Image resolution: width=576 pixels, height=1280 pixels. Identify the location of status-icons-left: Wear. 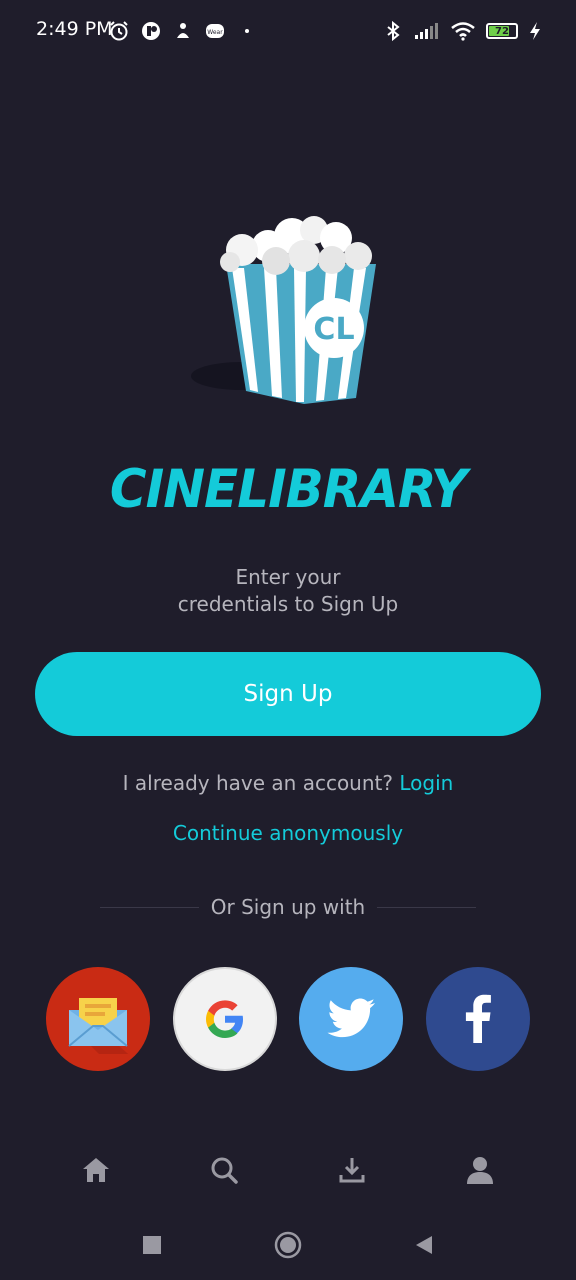
(183, 31).